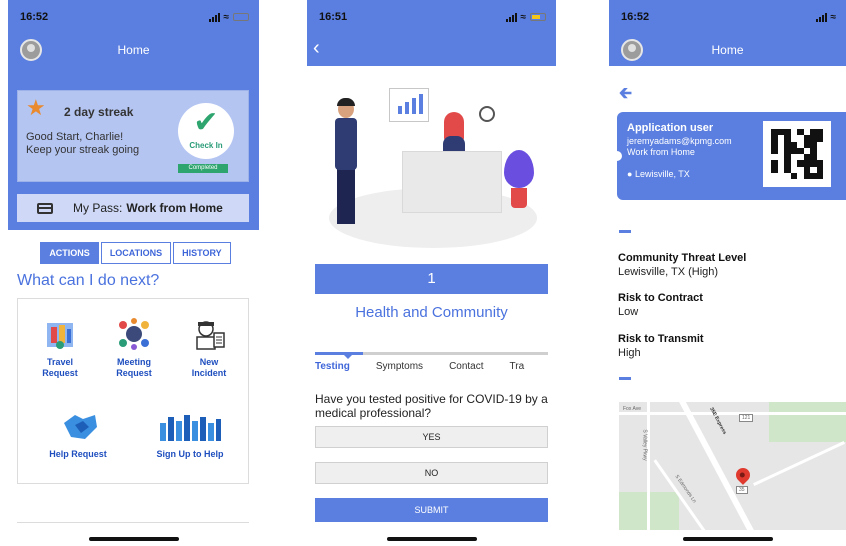 Image resolution: width=846 pixels, height=546 pixels. I want to click on meeting-request-action: Meeting Request, so click(134, 348).